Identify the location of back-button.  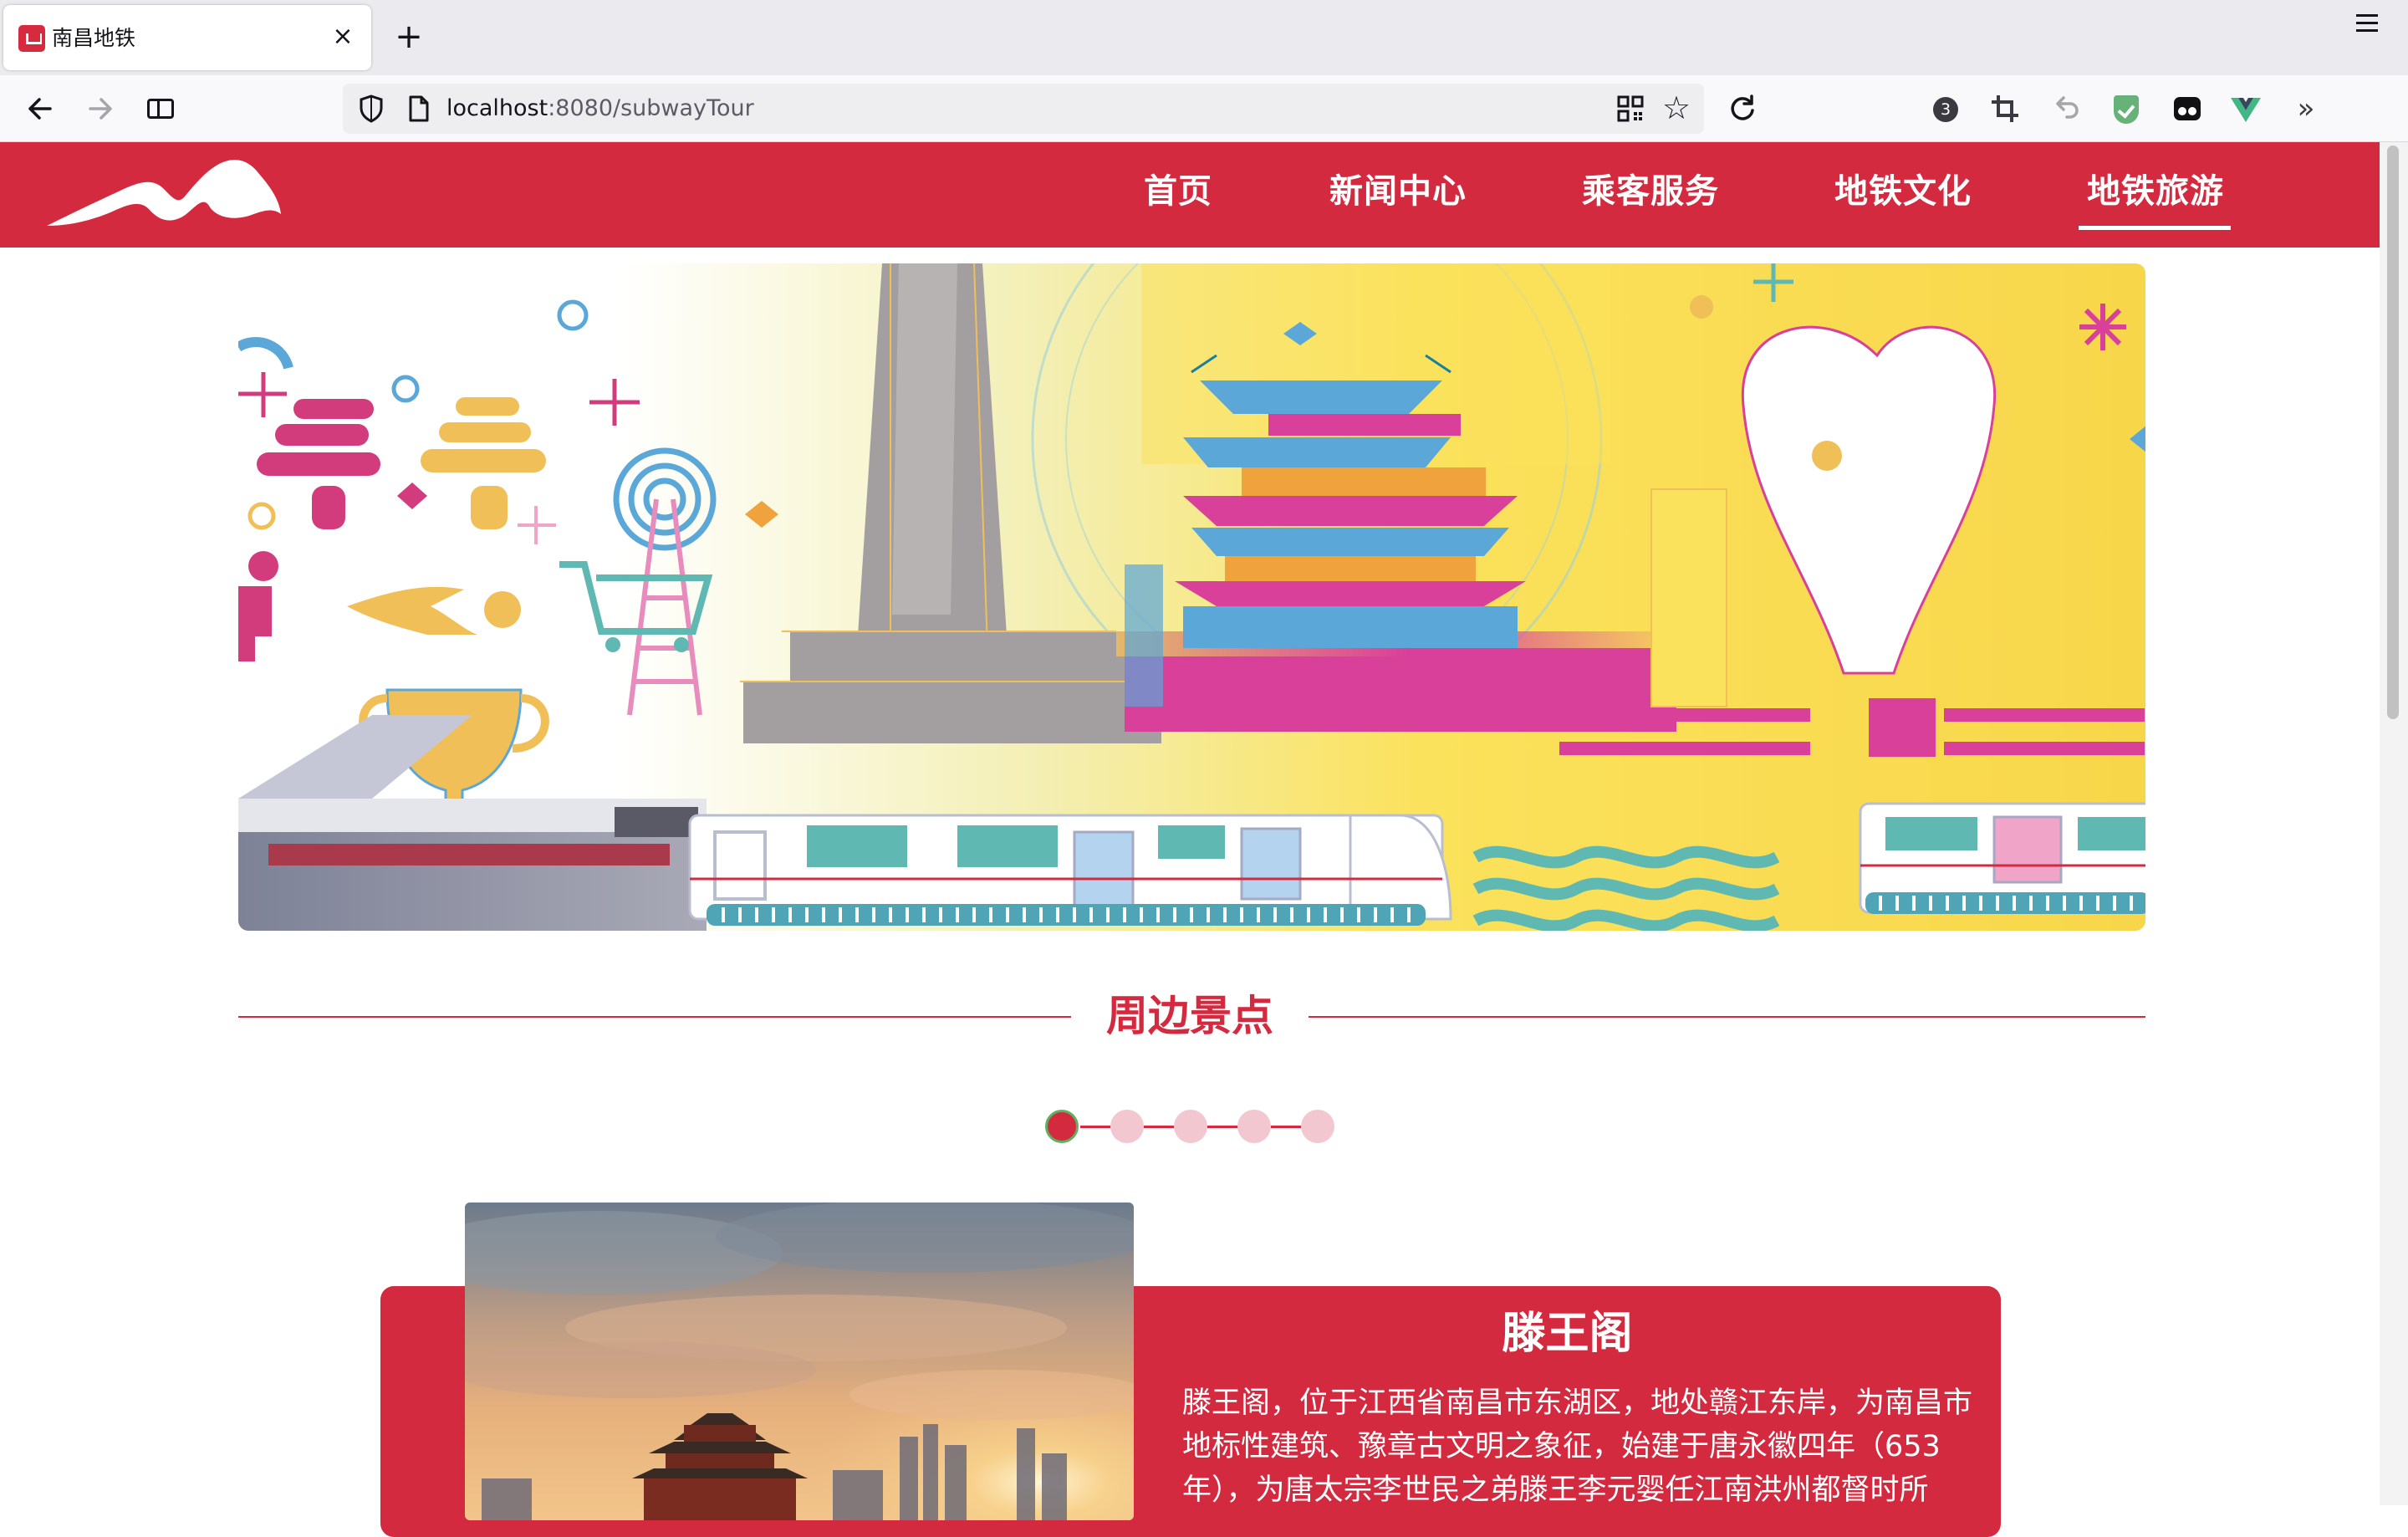
(40, 108).